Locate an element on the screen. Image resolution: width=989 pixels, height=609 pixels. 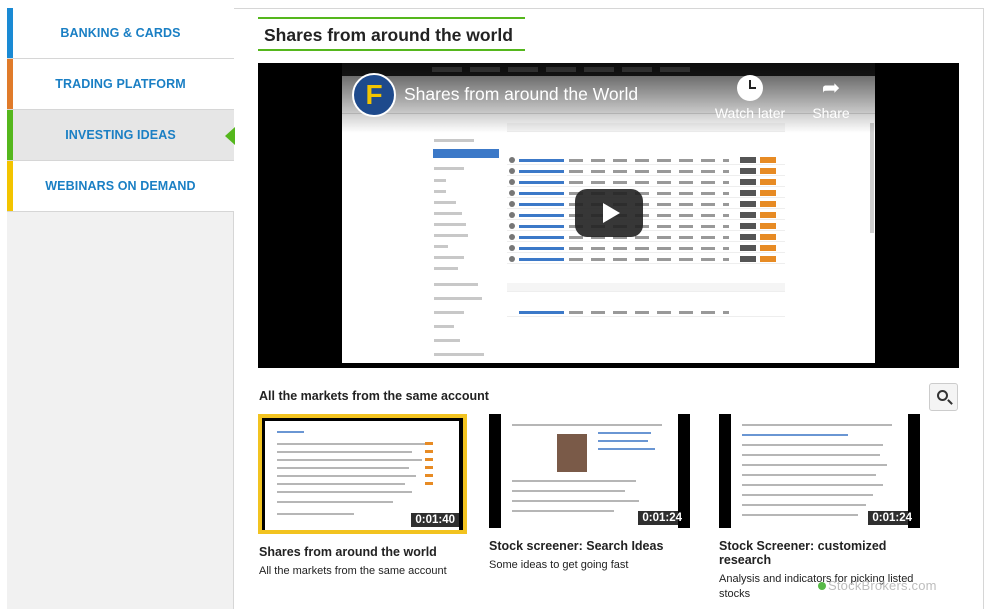
sidebar-item-webinars-on-demand: WEBINARS ON DEMAND is located at coordinates (120, 186).